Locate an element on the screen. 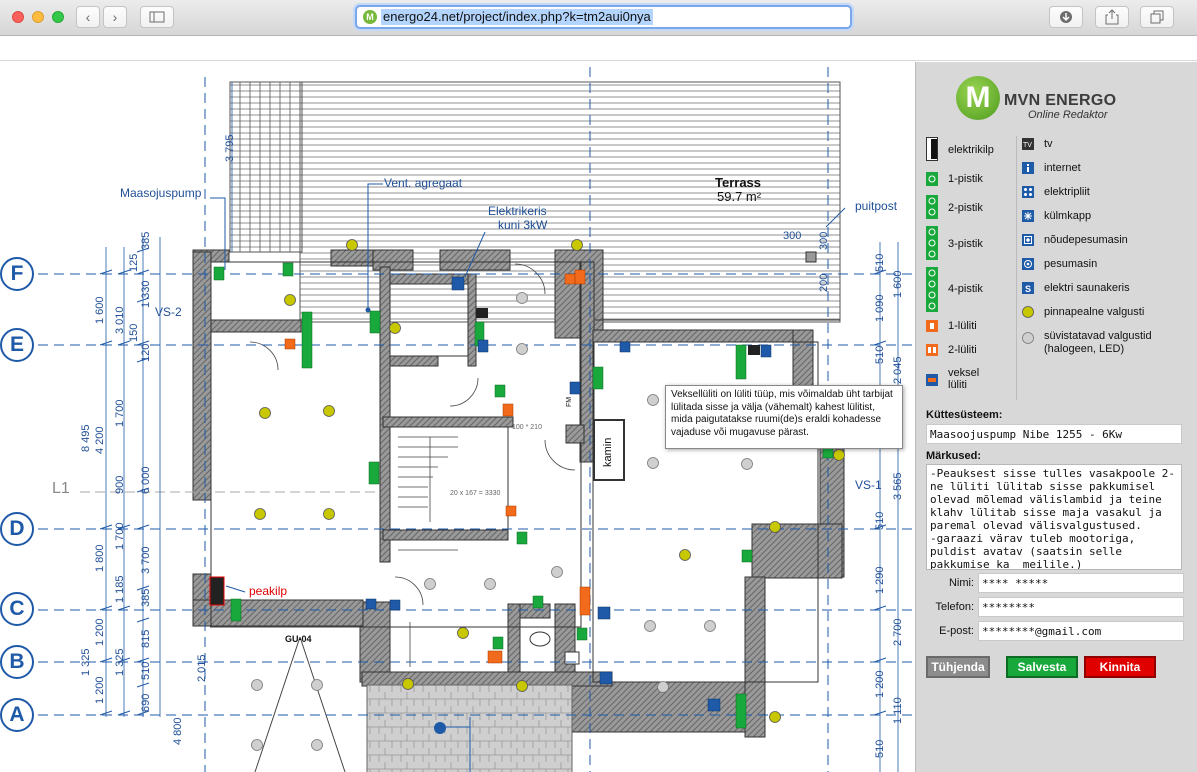 The image size is (1197, 772). downloads-button is located at coordinates (1066, 17).